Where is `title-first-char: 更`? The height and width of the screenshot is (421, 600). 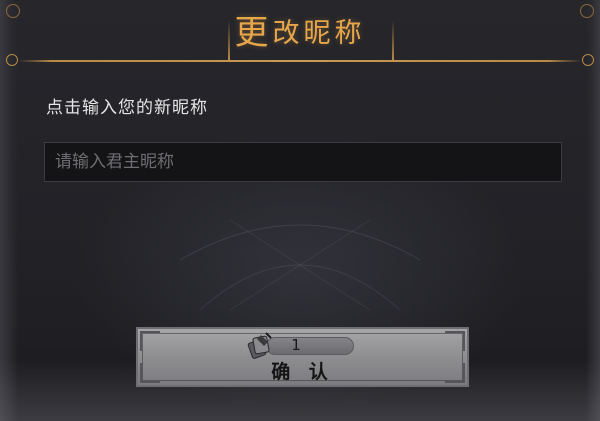 title-first-char: 更 is located at coordinates (253, 33).